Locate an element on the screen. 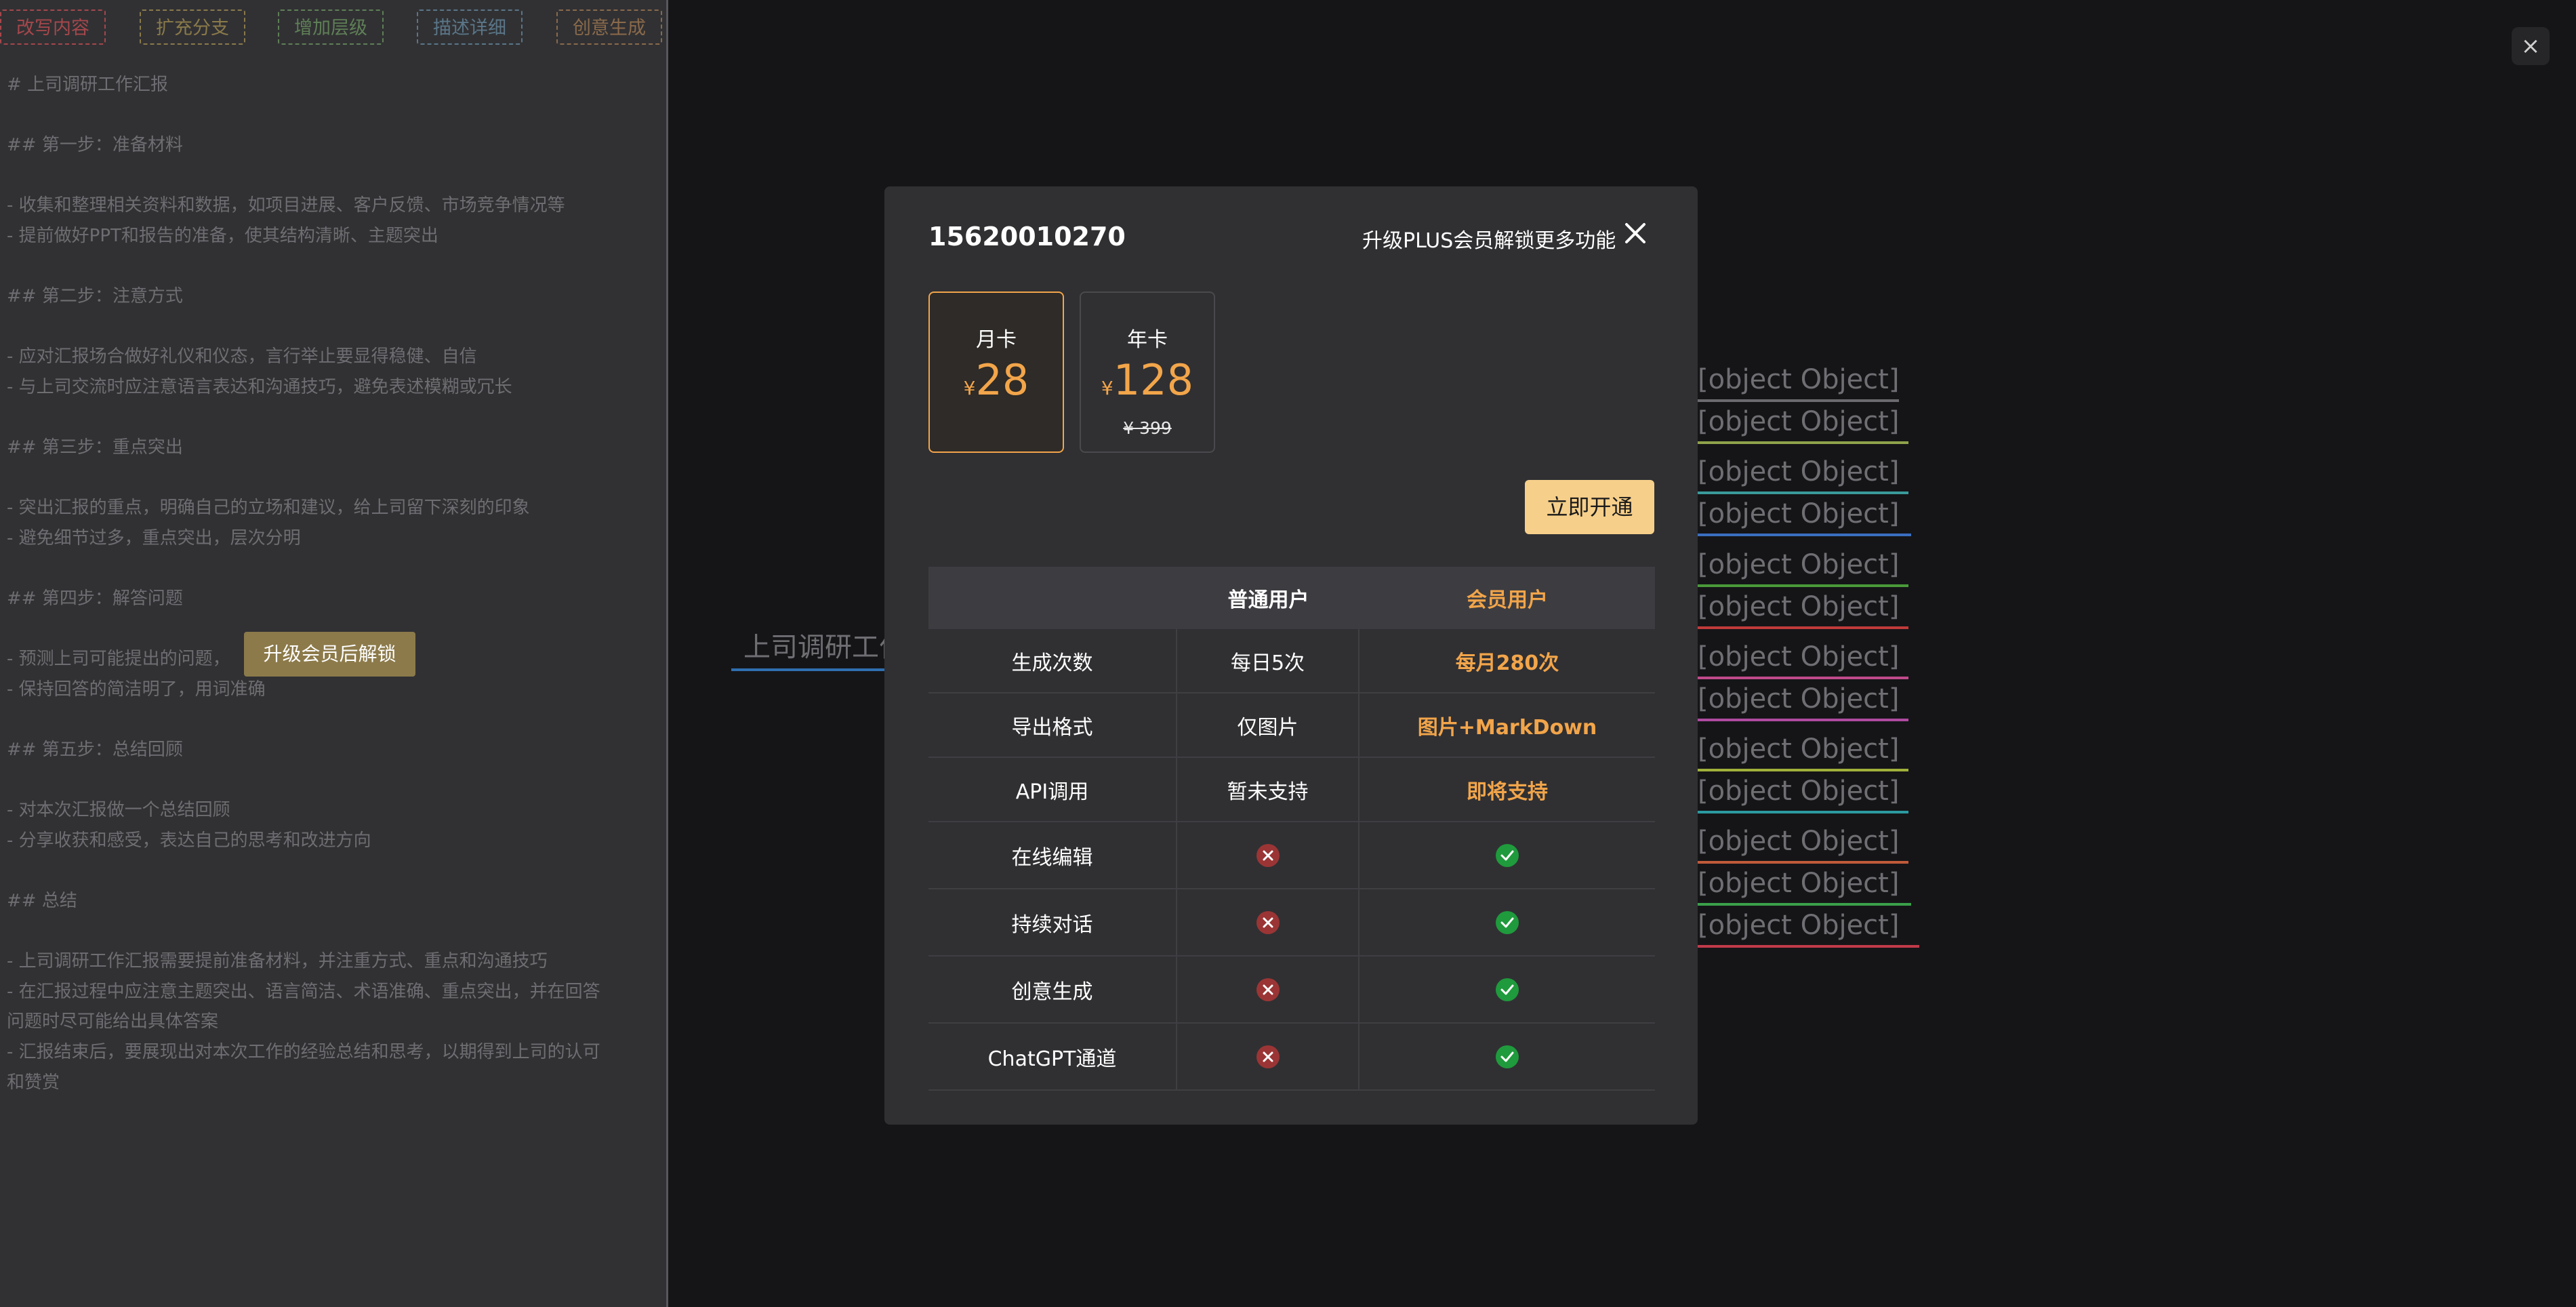 Image resolution: width=2576 pixels, height=1307 pixels. table-row: 持续对话 is located at coordinates (1292, 923).